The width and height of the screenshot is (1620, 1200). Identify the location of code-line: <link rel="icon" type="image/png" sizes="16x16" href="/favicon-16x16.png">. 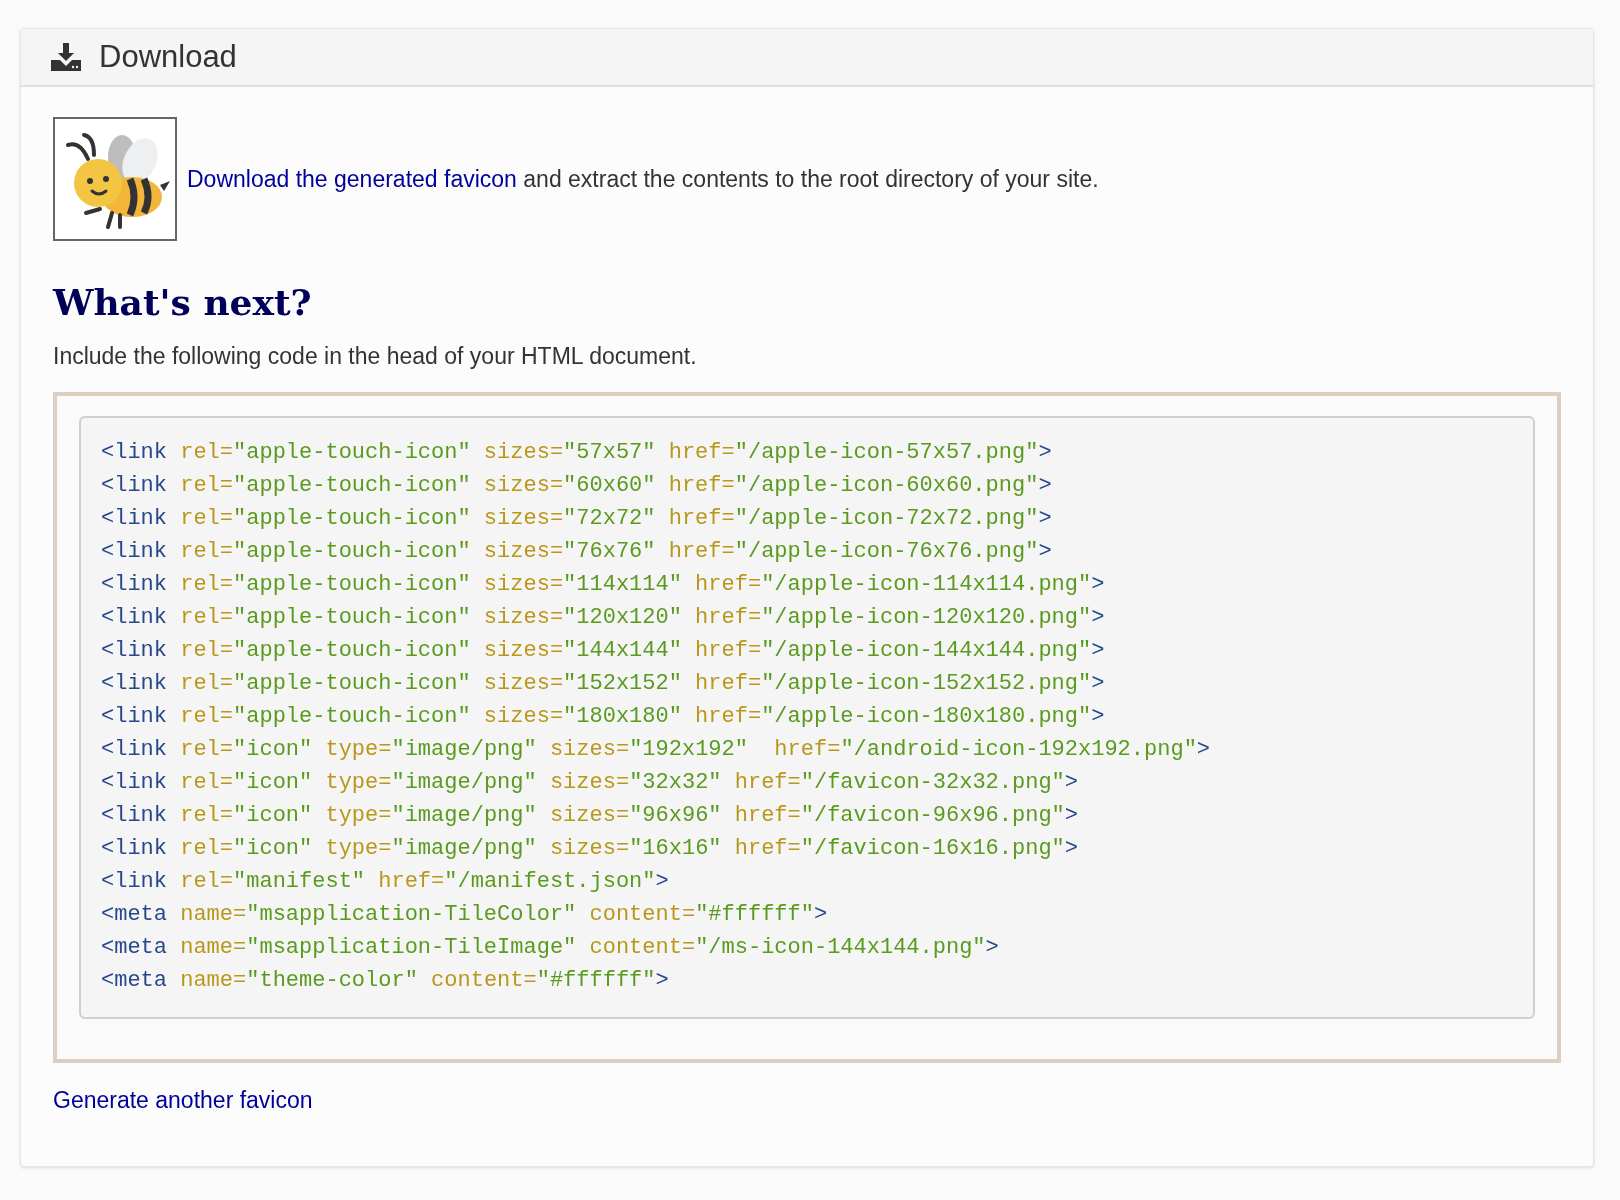
(590, 849).